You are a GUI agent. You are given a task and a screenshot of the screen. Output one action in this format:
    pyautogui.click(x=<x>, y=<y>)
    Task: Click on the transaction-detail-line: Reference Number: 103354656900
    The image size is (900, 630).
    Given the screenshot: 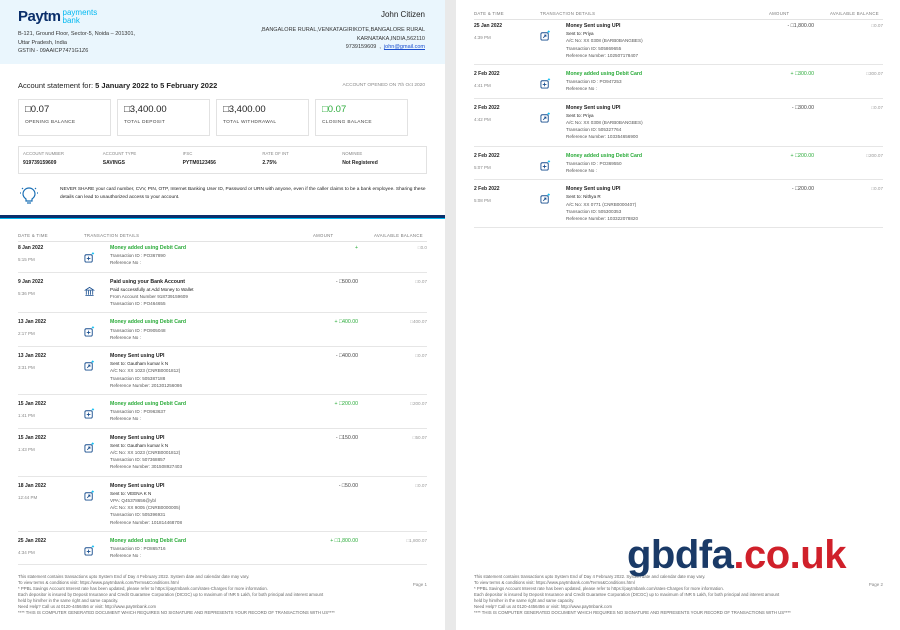 What is the action you would take?
    pyautogui.click(x=602, y=137)
    